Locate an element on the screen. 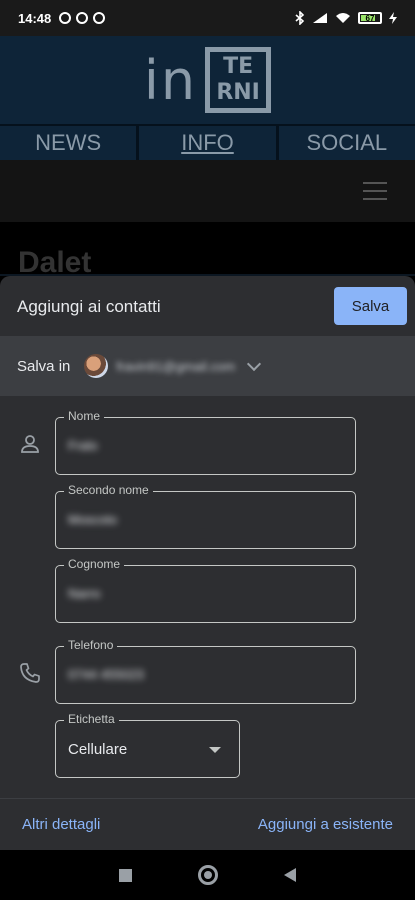 The width and height of the screenshot is (415, 900). site-logo-text: in is located at coordinates (170, 80).